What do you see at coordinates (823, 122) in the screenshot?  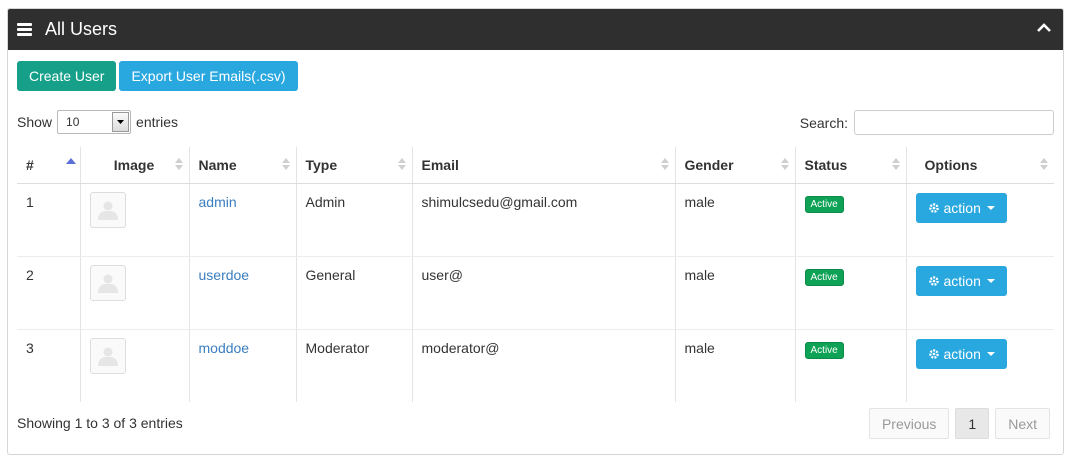 I see `search-label: Search:` at bounding box center [823, 122].